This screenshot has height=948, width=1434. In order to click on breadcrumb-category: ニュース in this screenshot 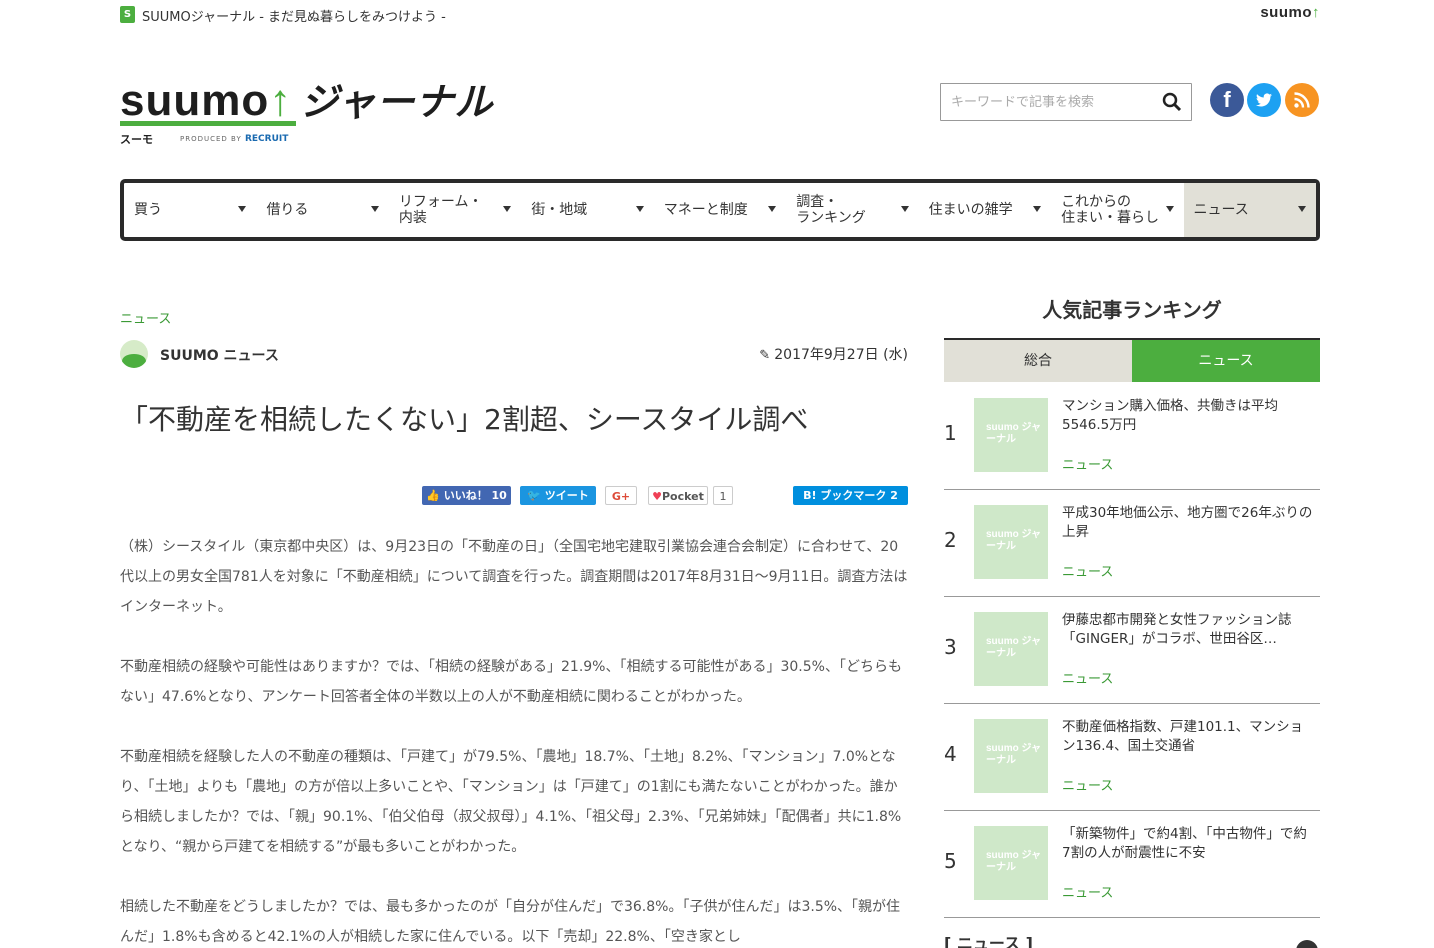, I will do `click(145, 317)`.